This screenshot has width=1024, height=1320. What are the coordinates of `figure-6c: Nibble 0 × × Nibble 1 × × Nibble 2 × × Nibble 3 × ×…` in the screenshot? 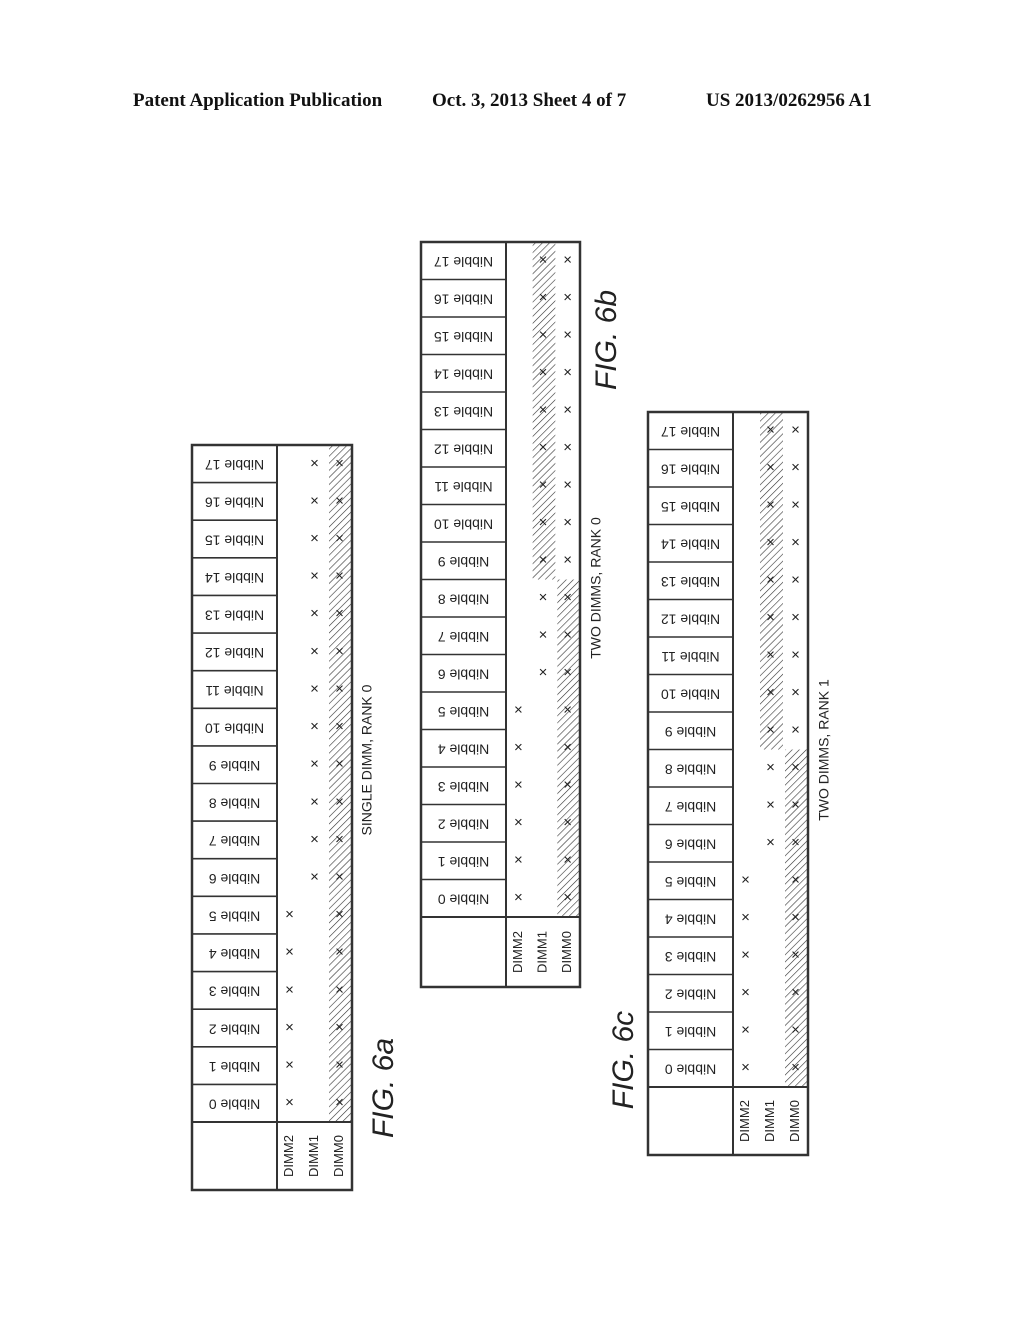 It's located at (719, 783).